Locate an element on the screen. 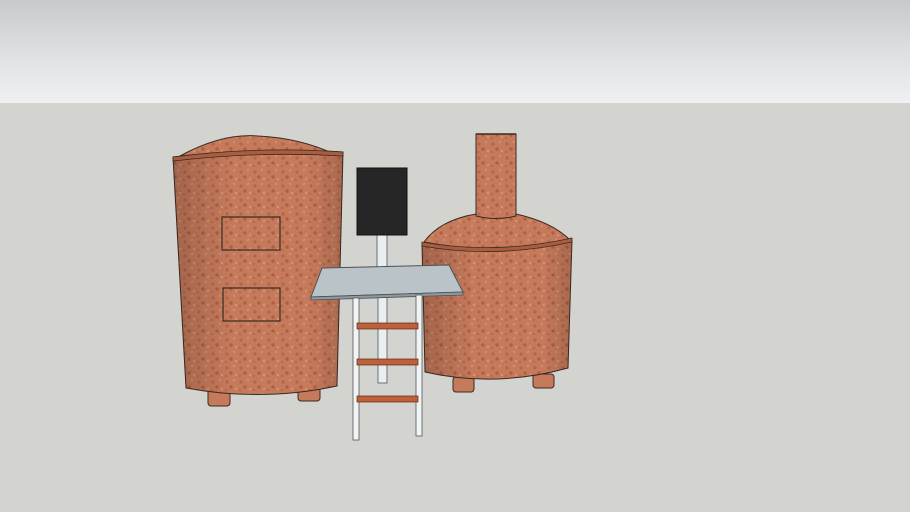 The height and width of the screenshot is (512, 910). vent-stack is located at coordinates (496, 176).